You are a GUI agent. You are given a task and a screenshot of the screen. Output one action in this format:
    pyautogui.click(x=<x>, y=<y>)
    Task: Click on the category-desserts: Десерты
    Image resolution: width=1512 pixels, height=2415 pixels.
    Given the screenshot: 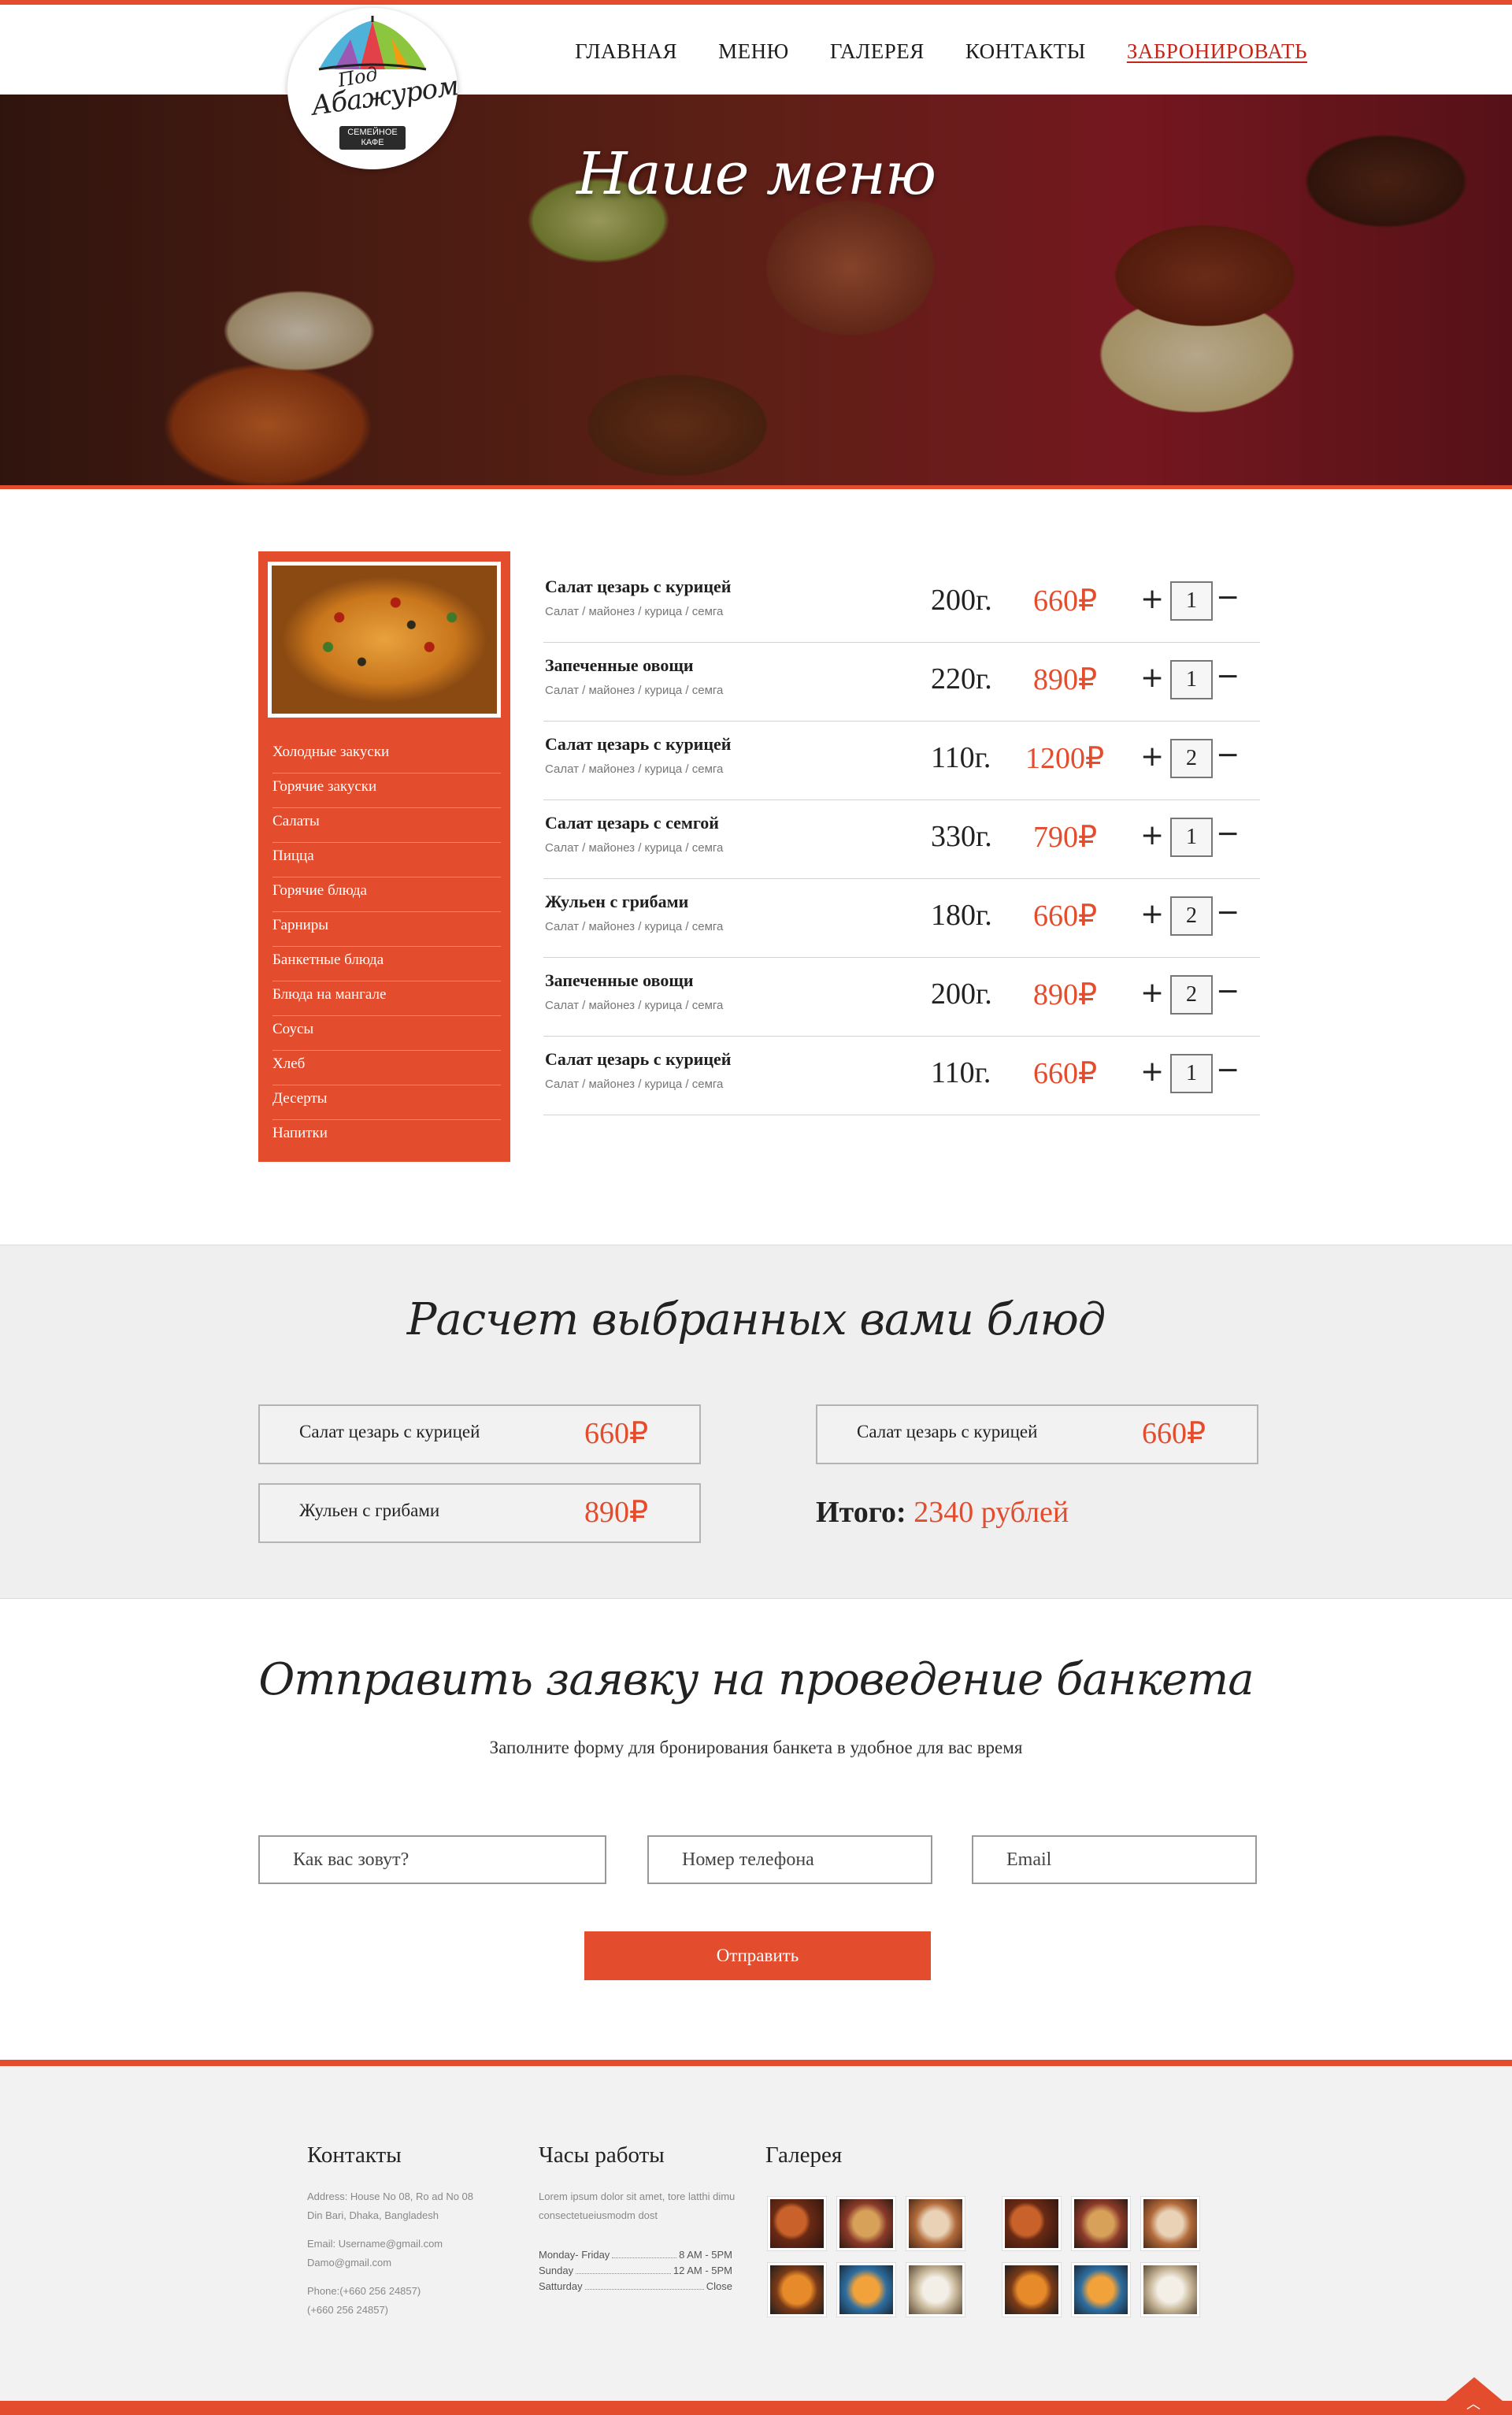 What is the action you would take?
    pyautogui.click(x=386, y=1102)
    